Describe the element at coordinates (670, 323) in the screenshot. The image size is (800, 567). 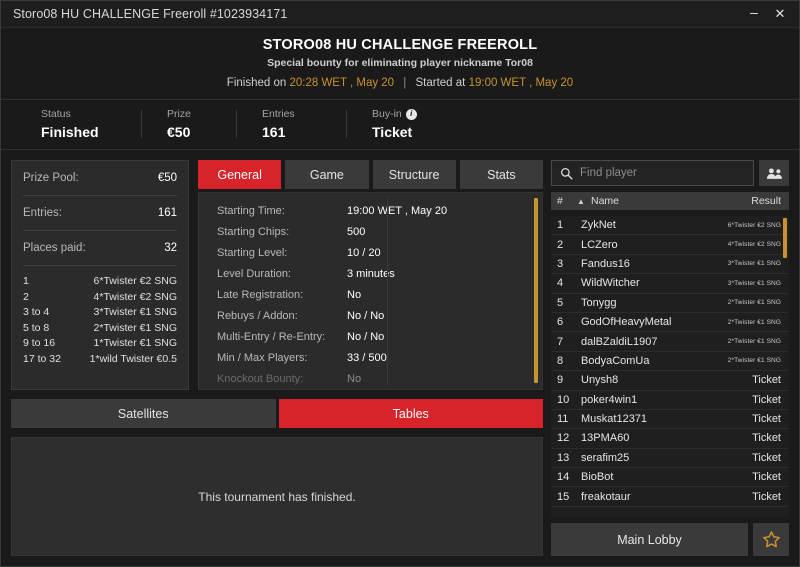
I see `table-row: 6 GodOfHeavyMetal 2*Twister €1 SNG` at that location.